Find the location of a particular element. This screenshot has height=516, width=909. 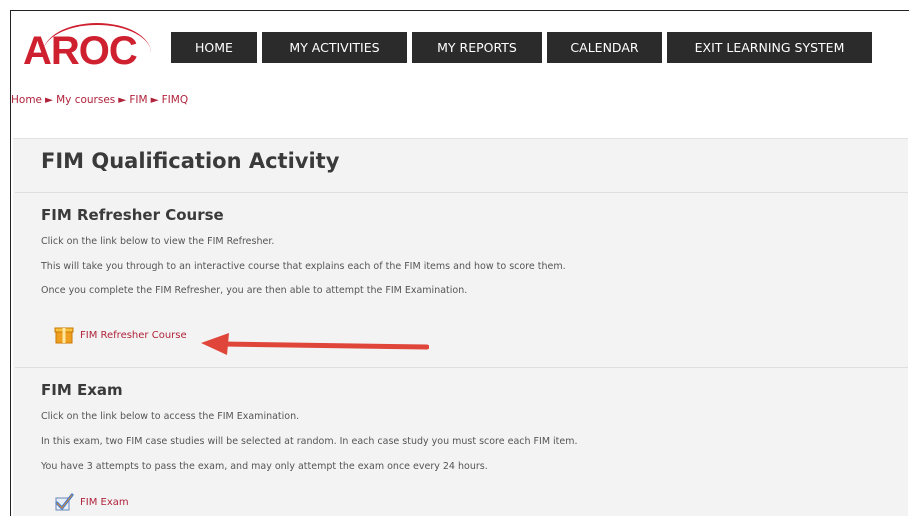

nav-exit-learning-system: EXIT LEARNING SYSTEM is located at coordinates (769, 47).